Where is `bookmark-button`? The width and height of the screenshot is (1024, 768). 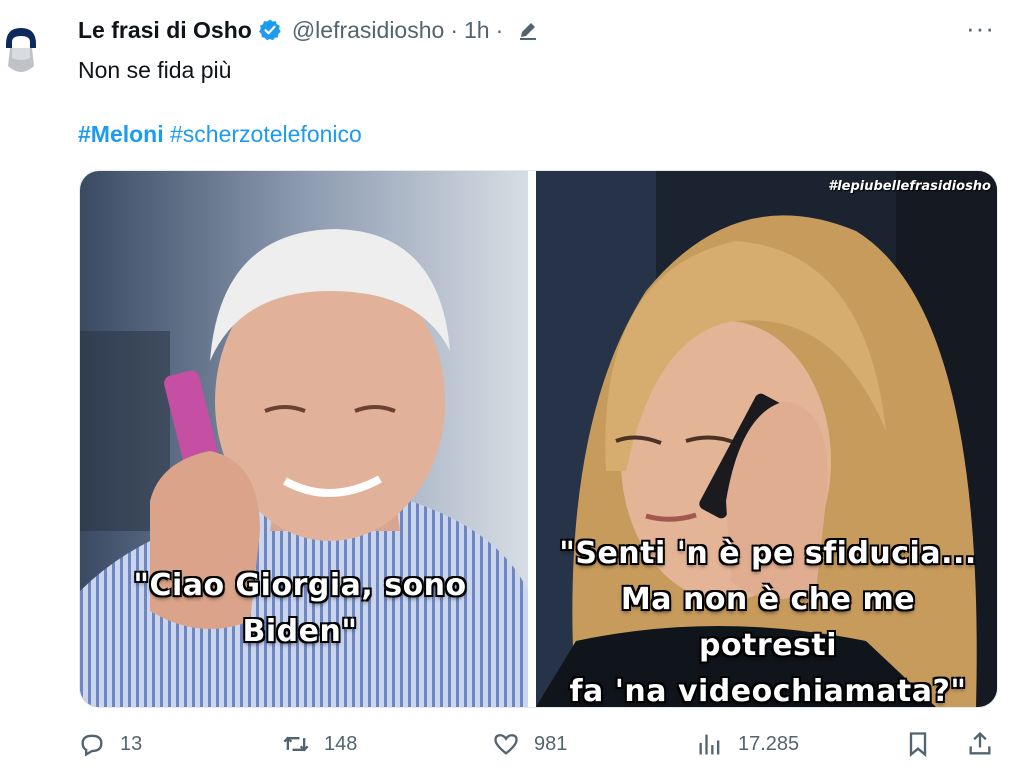
bookmark-button is located at coordinates (925, 744).